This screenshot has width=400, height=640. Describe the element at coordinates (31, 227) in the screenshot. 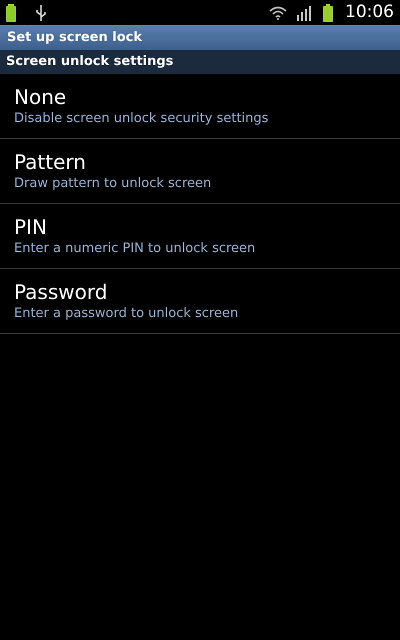

I see `item-title: PIN` at that location.